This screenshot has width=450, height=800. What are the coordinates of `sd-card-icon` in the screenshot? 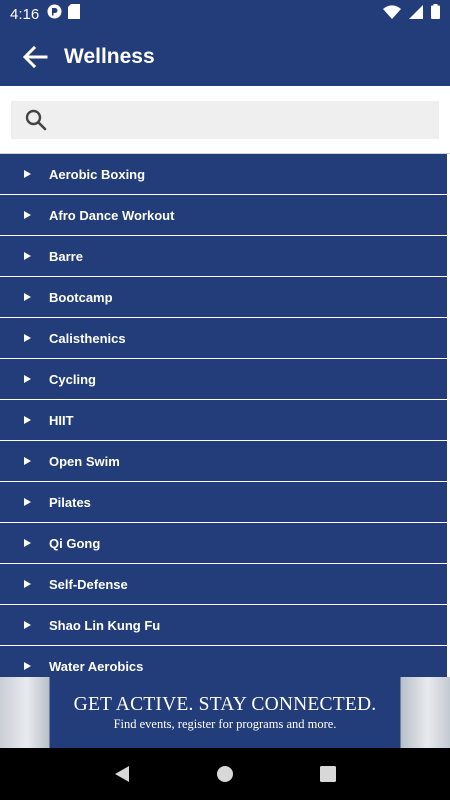 It's located at (74, 14).